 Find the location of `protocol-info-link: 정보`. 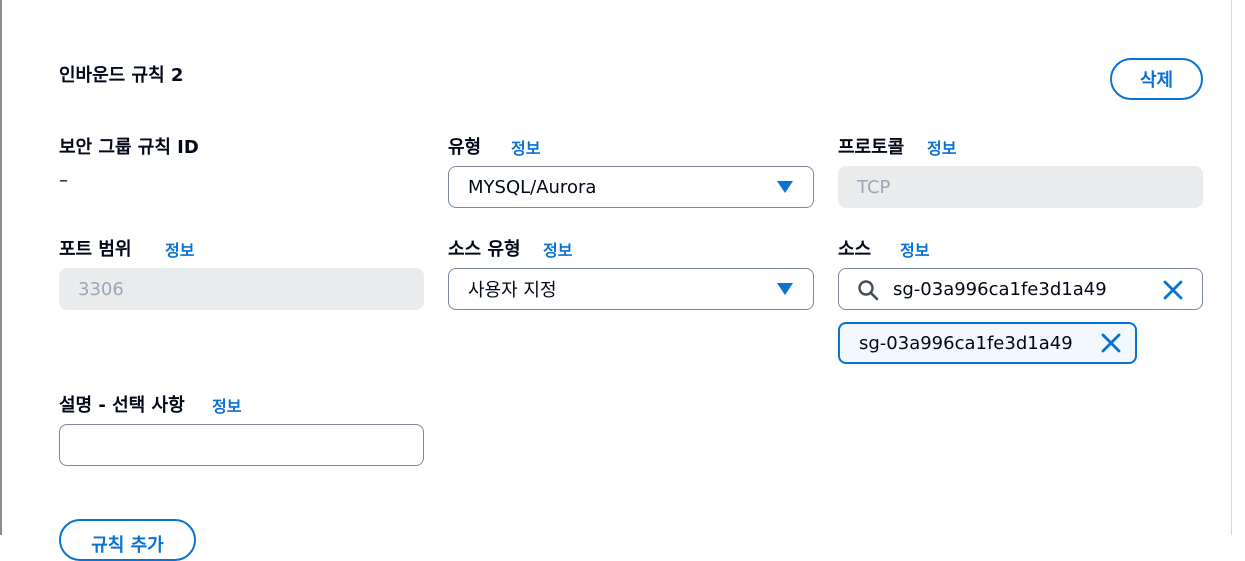

protocol-info-link: 정보 is located at coordinates (941, 147).